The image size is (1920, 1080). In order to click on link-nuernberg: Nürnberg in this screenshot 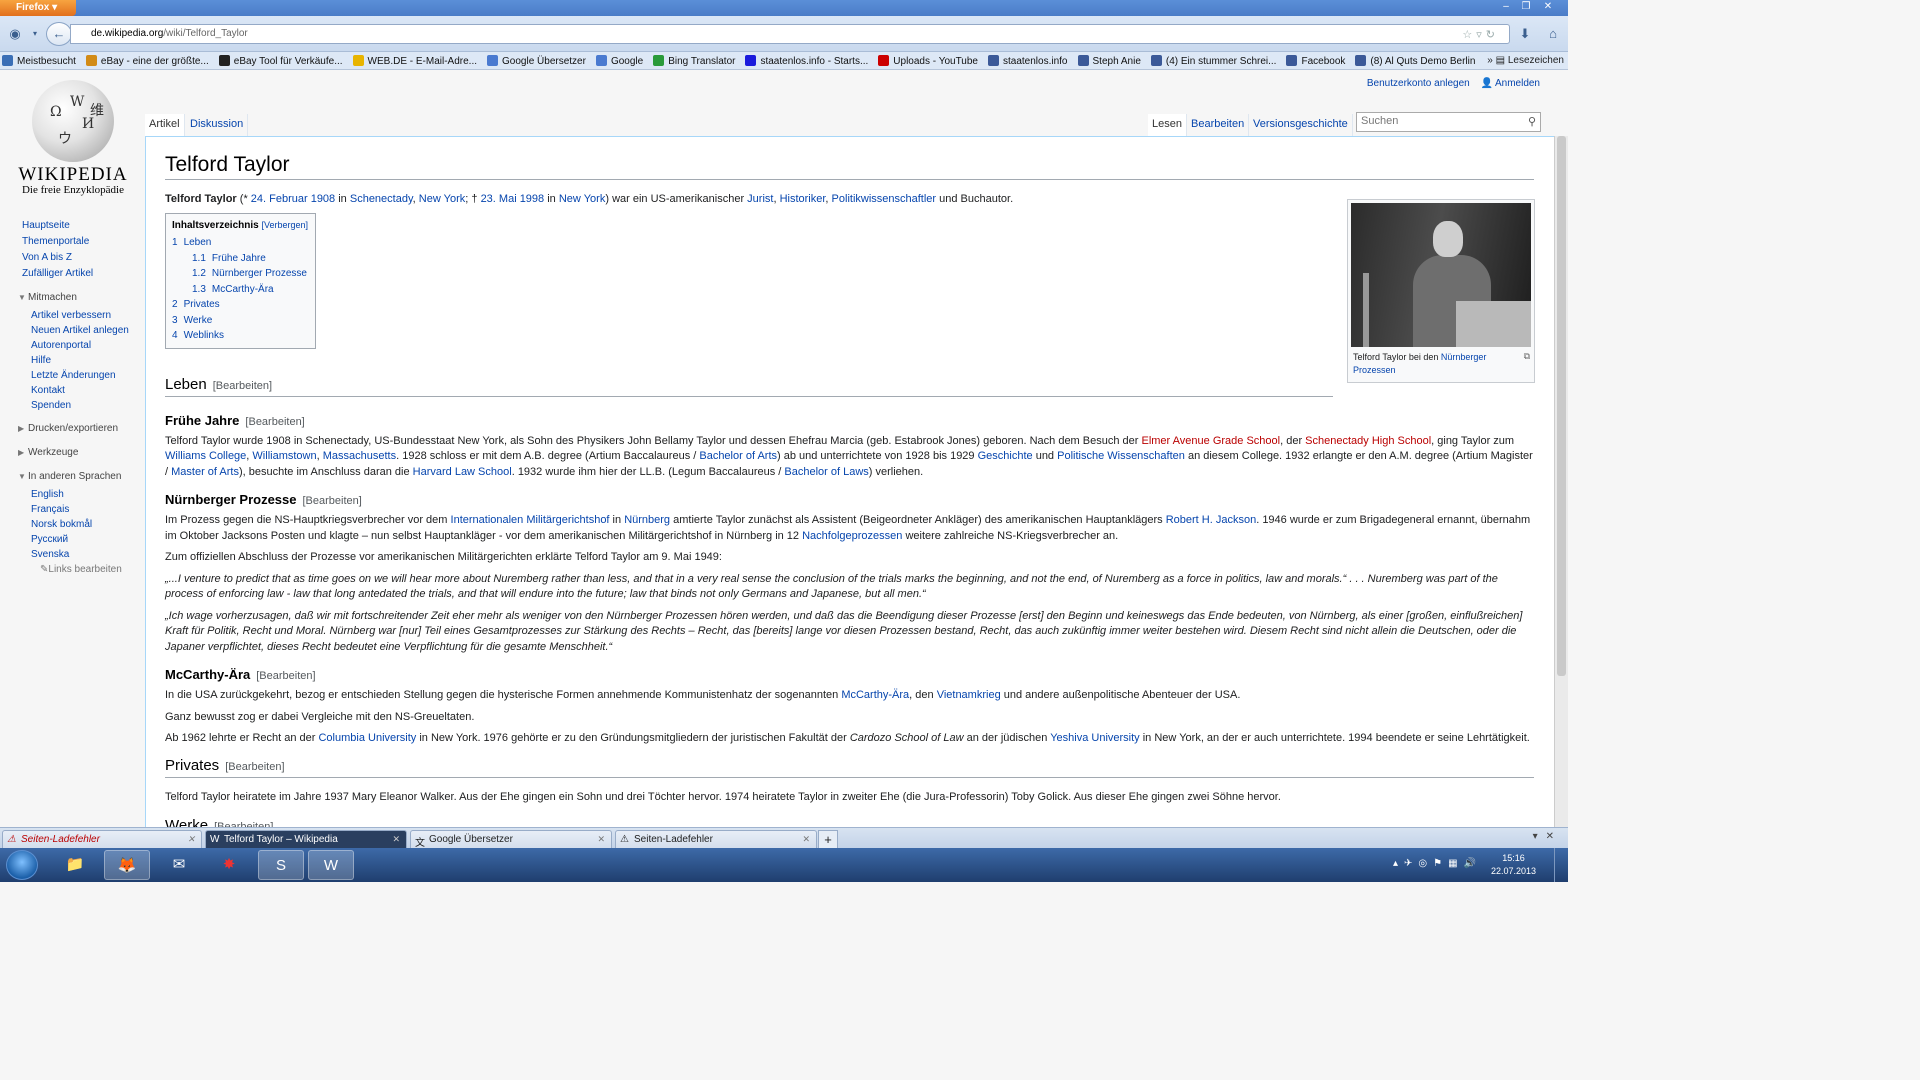, I will do `click(647, 520)`.